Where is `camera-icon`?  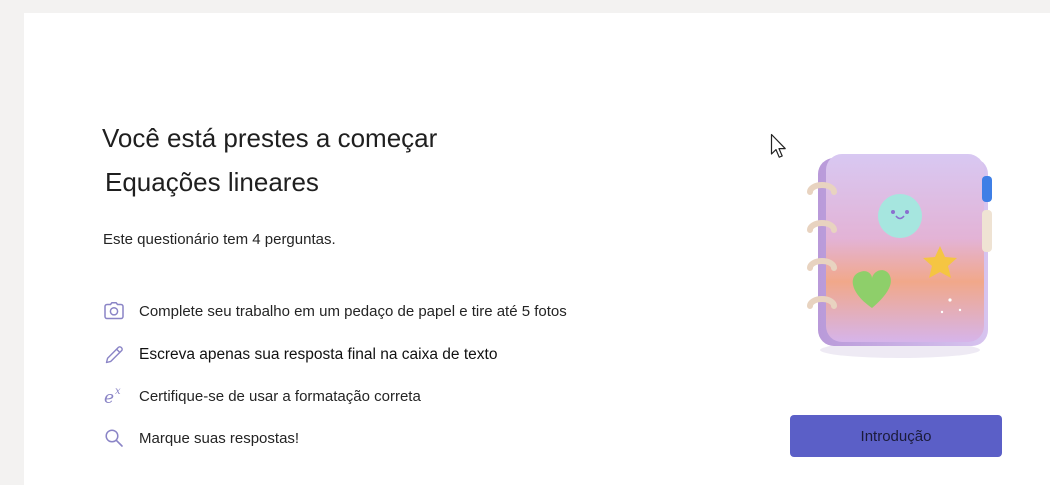
camera-icon is located at coordinates (114, 311).